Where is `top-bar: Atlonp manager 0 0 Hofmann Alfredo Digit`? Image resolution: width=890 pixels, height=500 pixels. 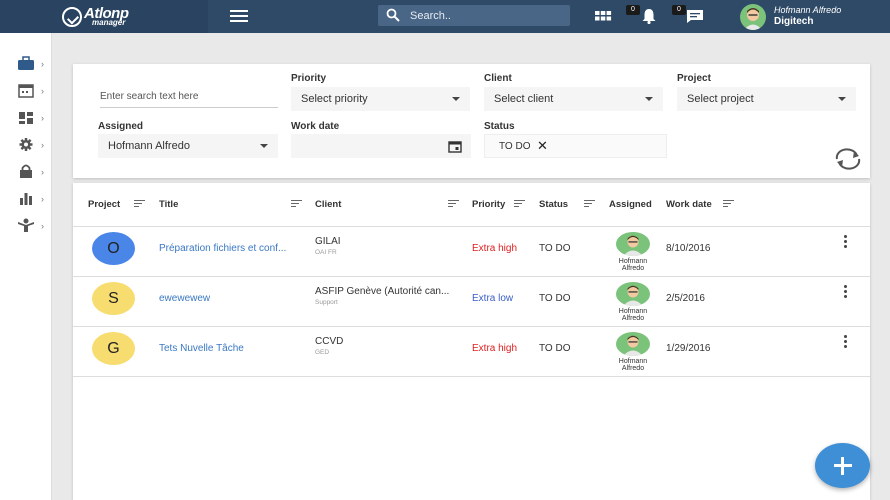 top-bar: Atlonp manager 0 0 Hofmann Alfredo Digit is located at coordinates (445, 16).